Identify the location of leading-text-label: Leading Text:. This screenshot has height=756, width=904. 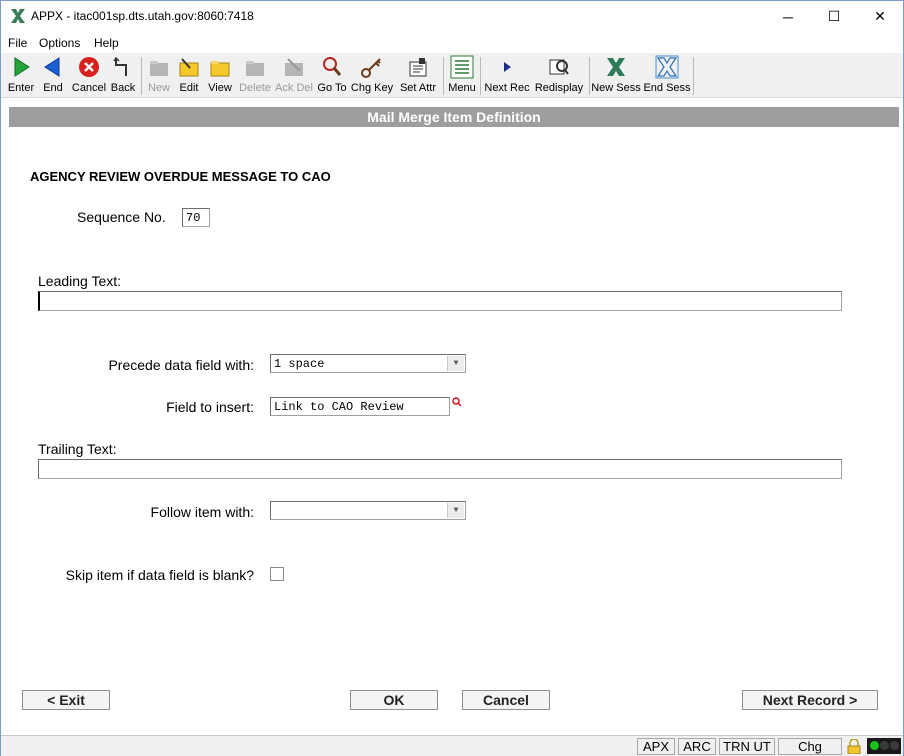
(80, 281).